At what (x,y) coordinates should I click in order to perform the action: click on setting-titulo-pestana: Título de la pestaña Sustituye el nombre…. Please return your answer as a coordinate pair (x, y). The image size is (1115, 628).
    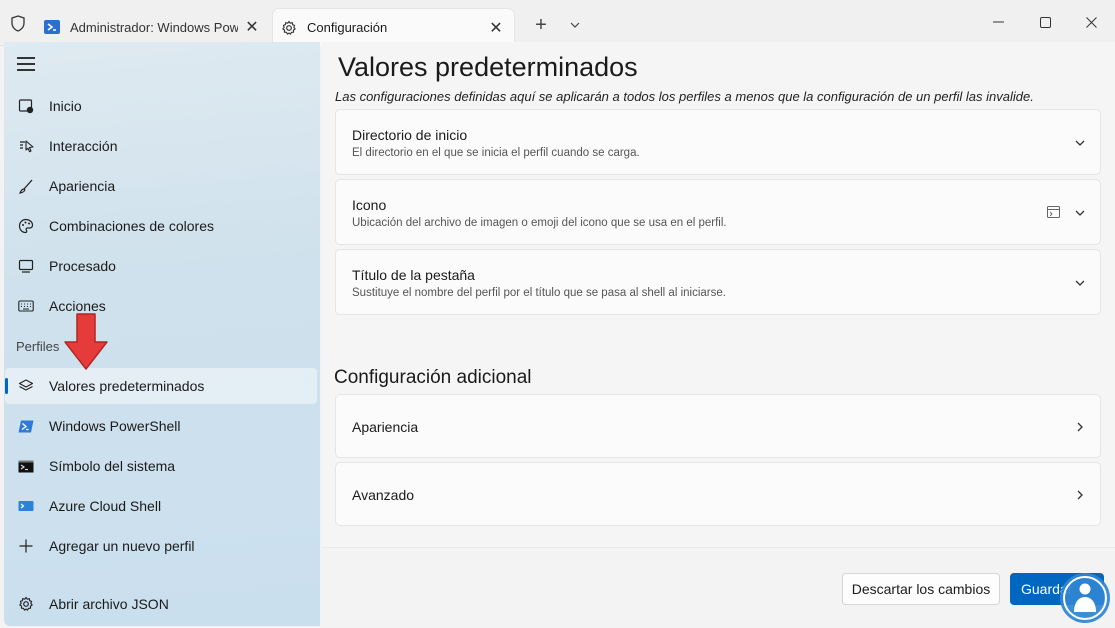
    Looking at the image, I should click on (718, 282).